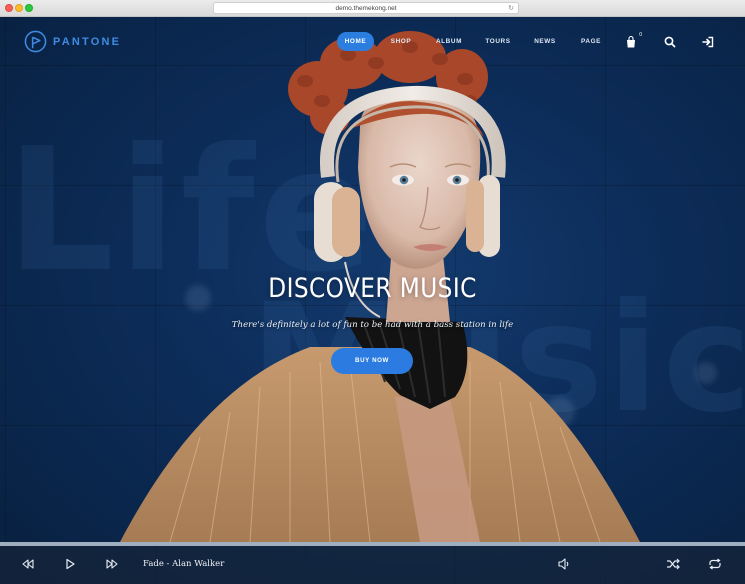  What do you see at coordinates (498, 41) in the screenshot?
I see `nav-item-tours: TOURS` at bounding box center [498, 41].